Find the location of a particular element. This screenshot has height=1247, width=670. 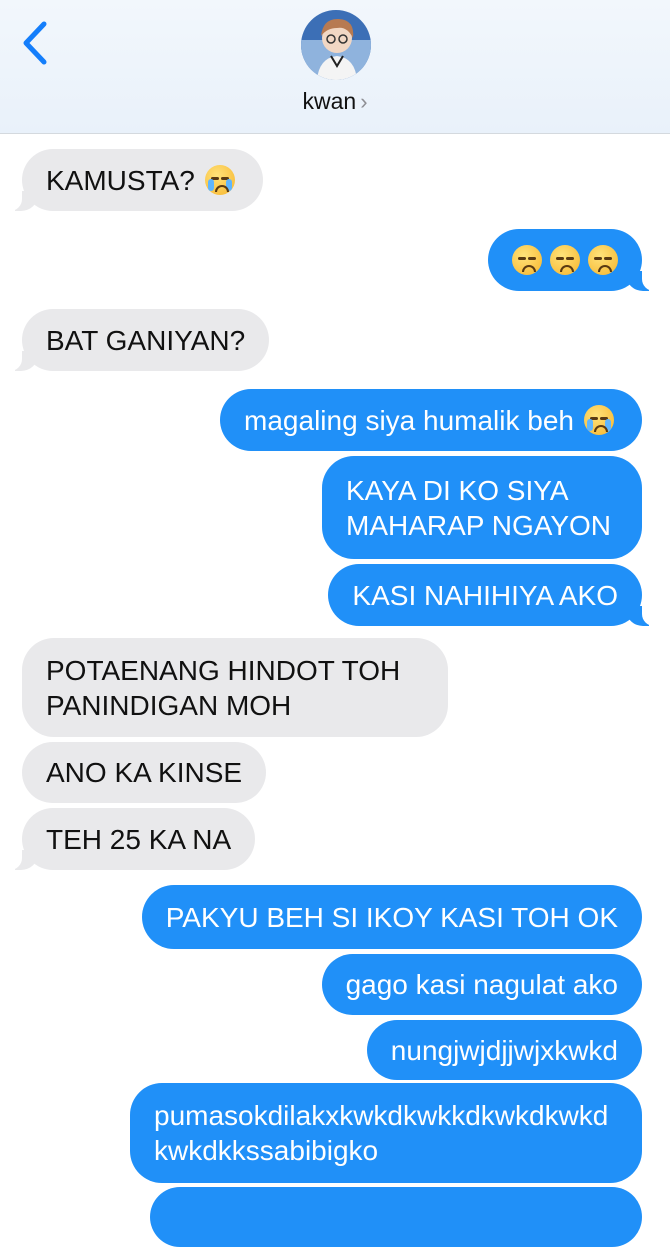

message-text: ANO KA KINSE is located at coordinates (144, 772).